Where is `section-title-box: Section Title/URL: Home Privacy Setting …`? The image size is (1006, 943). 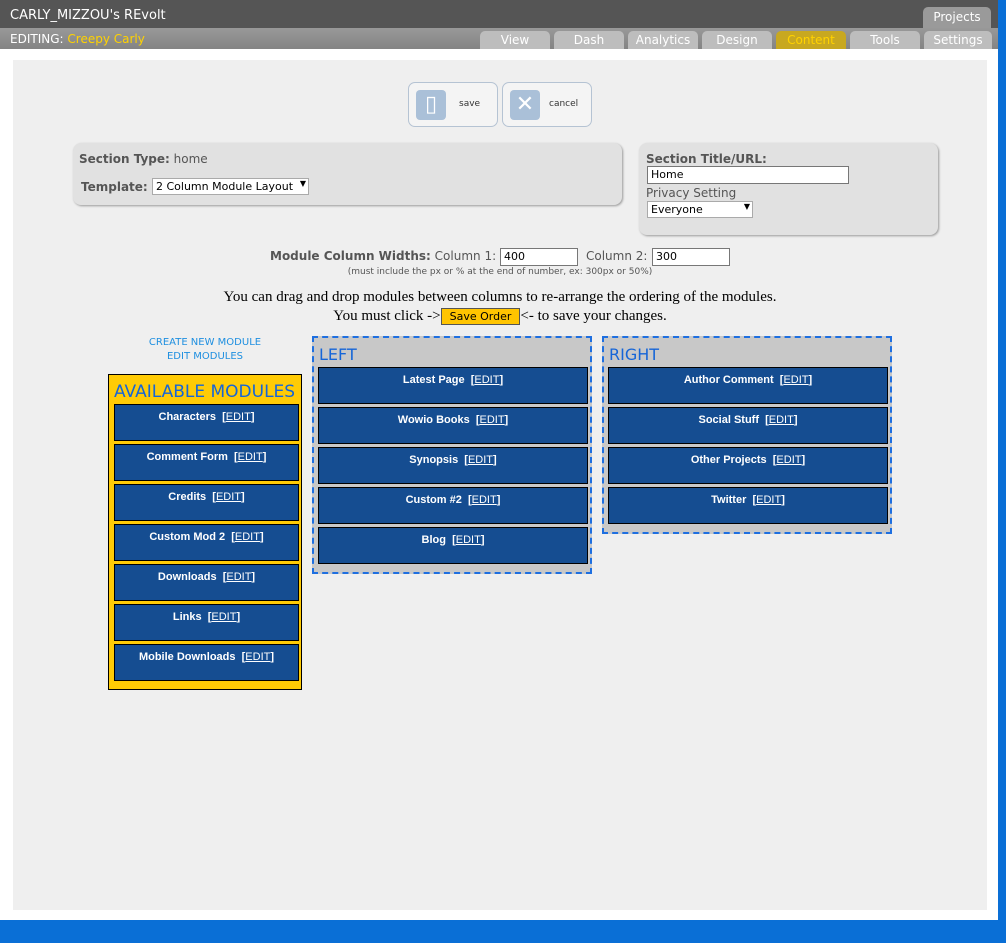
section-title-box: Section Title/URL: Home Privacy Setting … is located at coordinates (788, 189).